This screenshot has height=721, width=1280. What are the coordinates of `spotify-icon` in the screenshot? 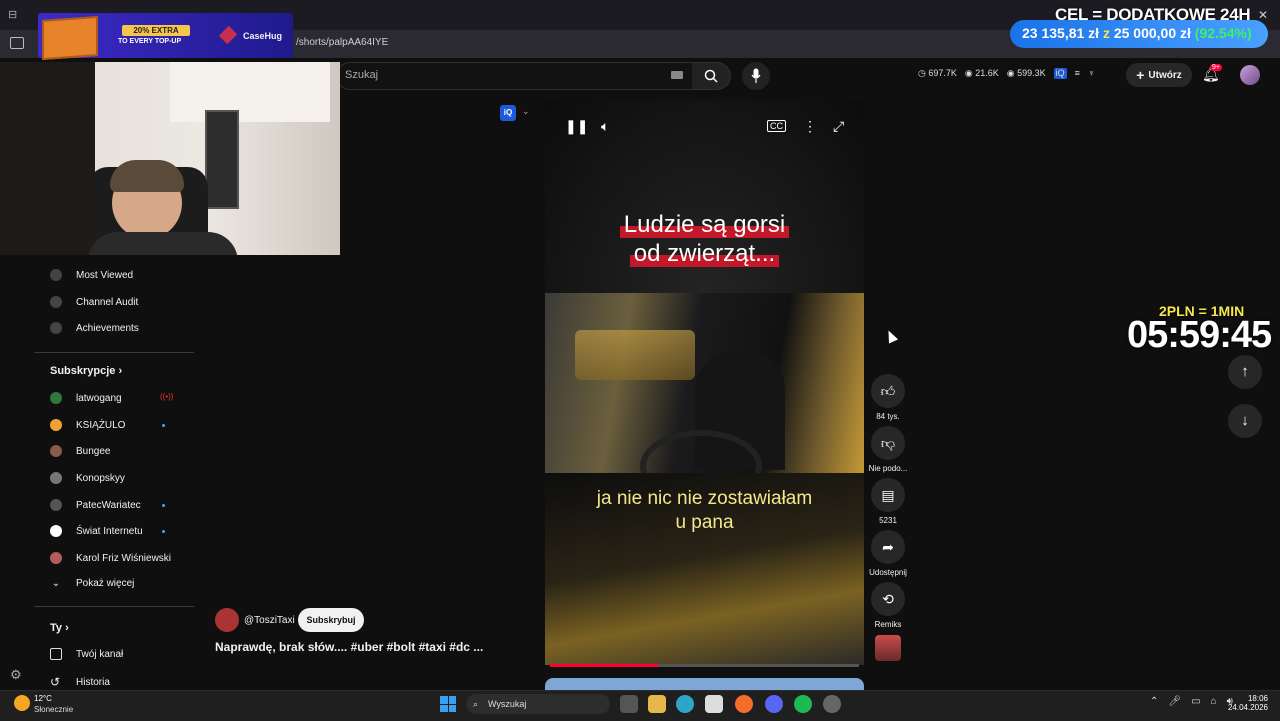 It's located at (803, 704).